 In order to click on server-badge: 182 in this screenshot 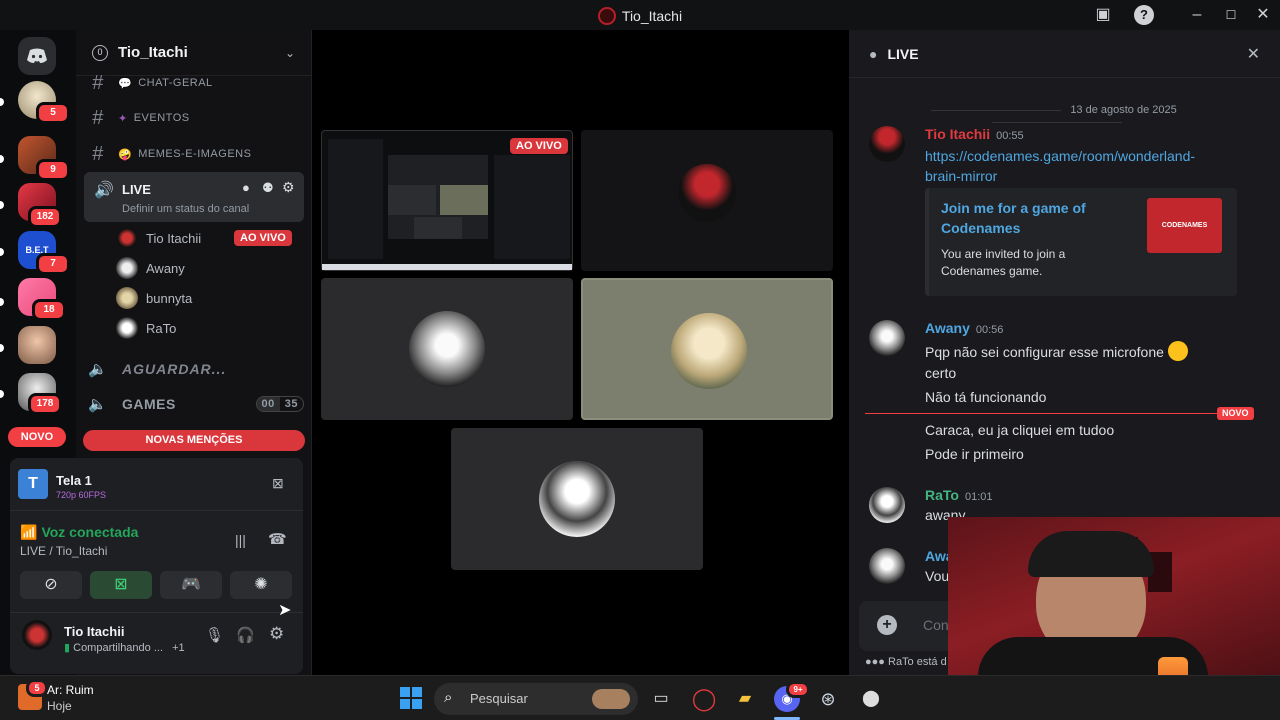, I will do `click(45, 217)`.